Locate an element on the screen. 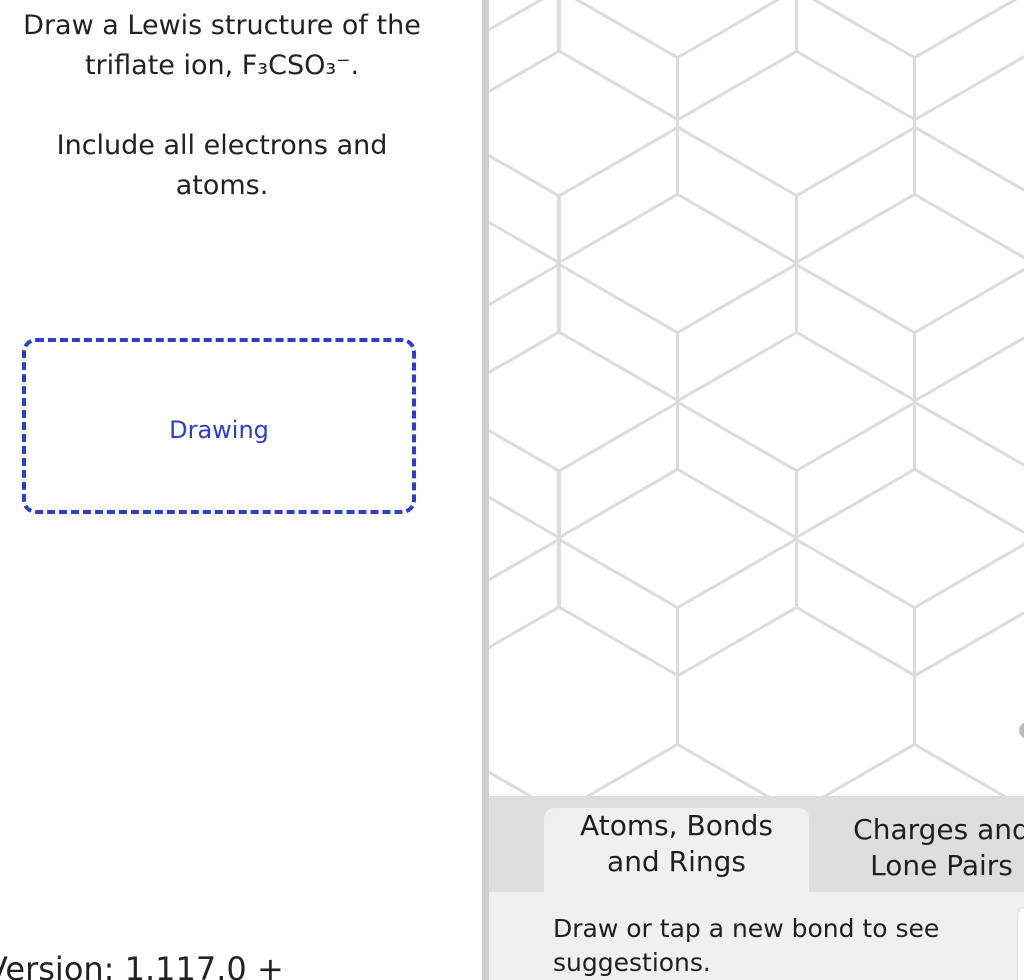 The height and width of the screenshot is (980, 1024). suggestion-card is located at coordinates (1020, 943).